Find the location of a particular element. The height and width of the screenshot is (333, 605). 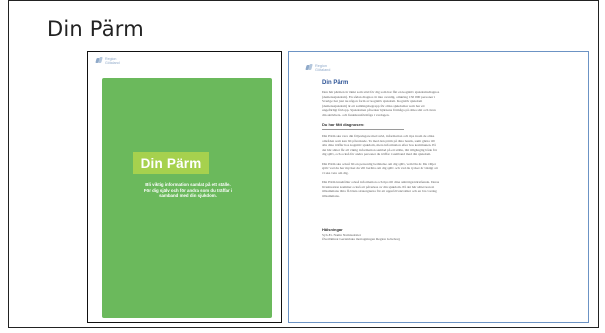

slide-title: Din Pärm is located at coordinates (95, 29).